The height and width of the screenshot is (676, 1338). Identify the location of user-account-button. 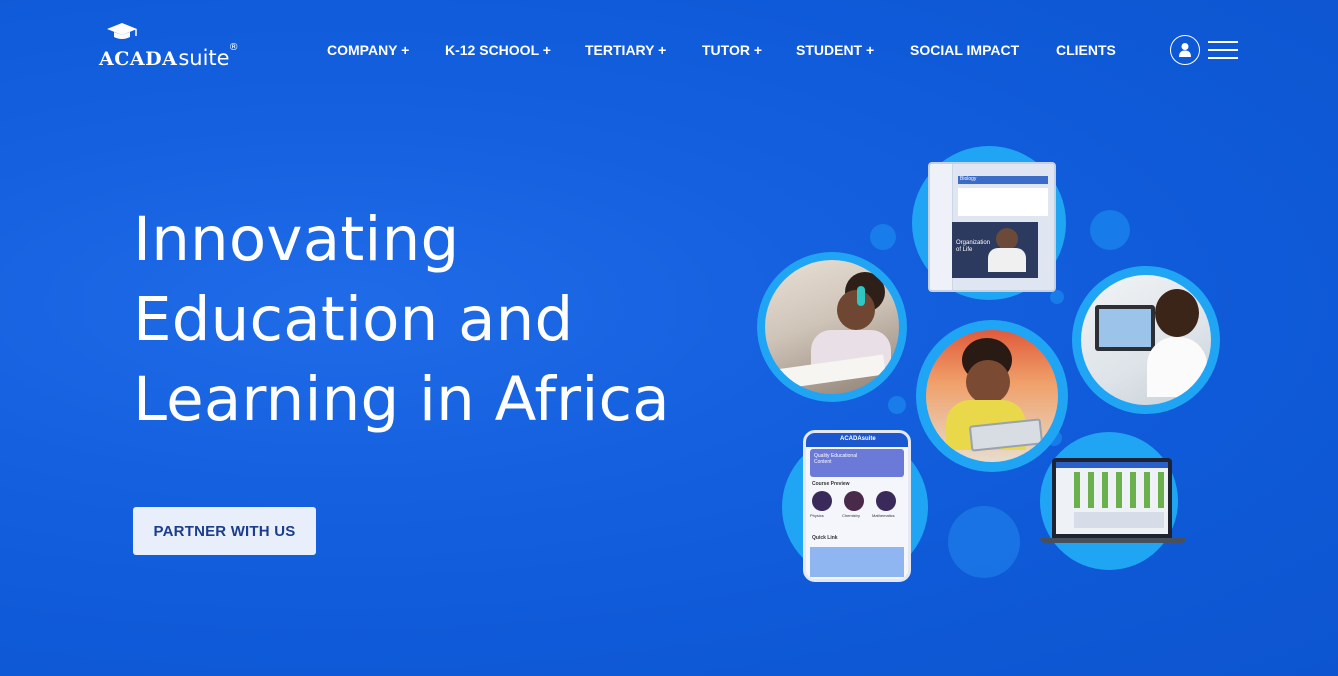
(1185, 50).